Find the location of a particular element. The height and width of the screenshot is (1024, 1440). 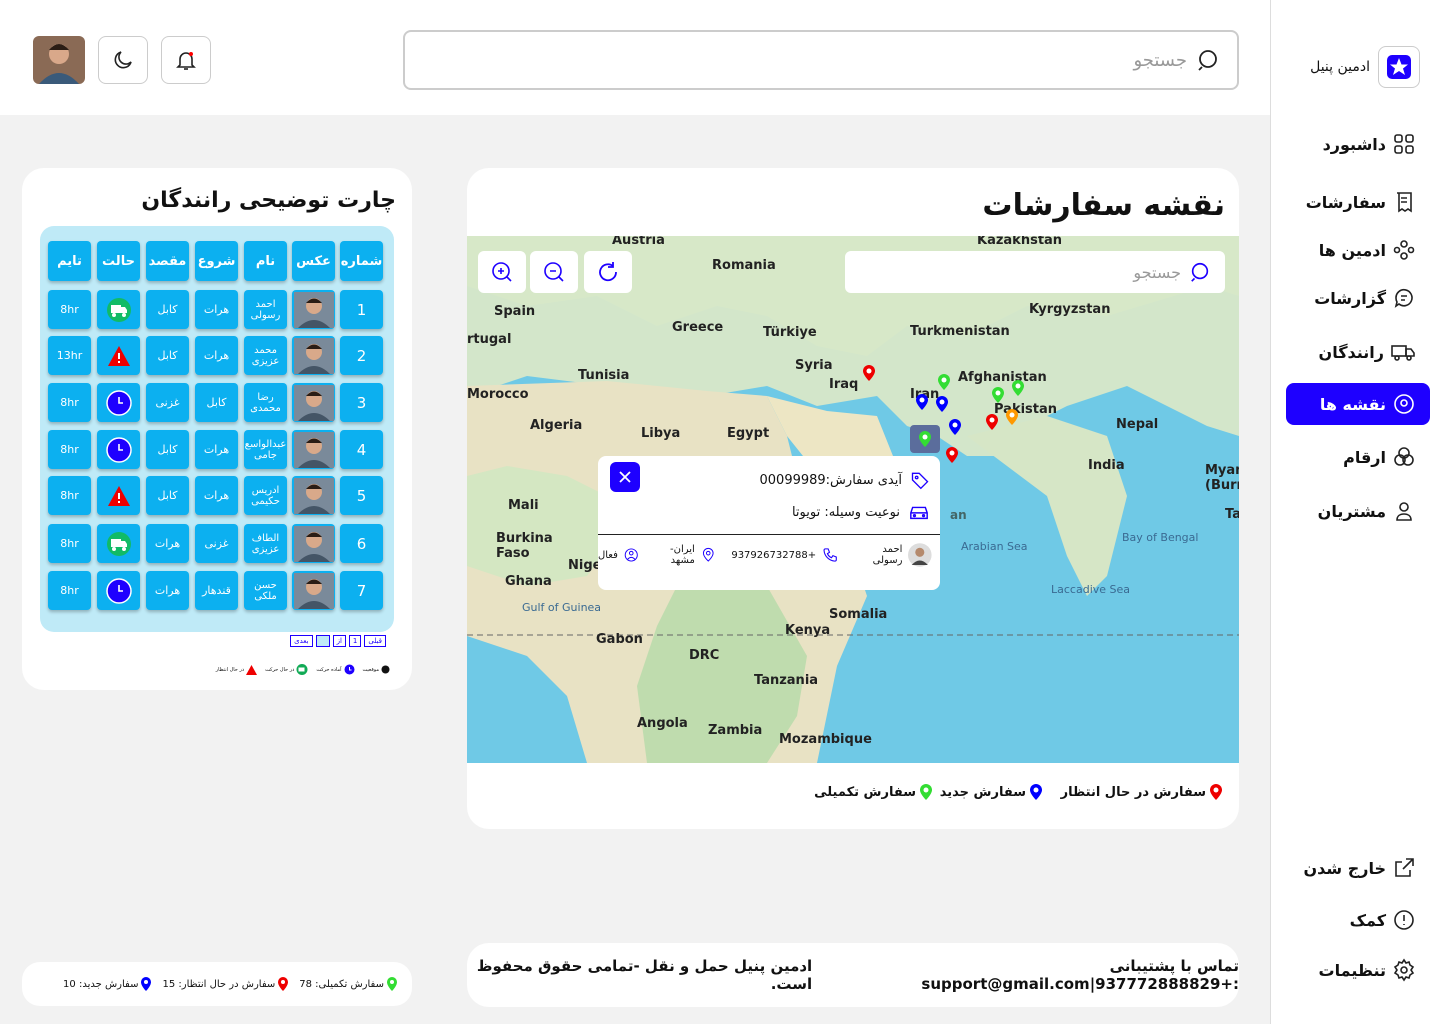

row-number: 1 is located at coordinates (361, 309).